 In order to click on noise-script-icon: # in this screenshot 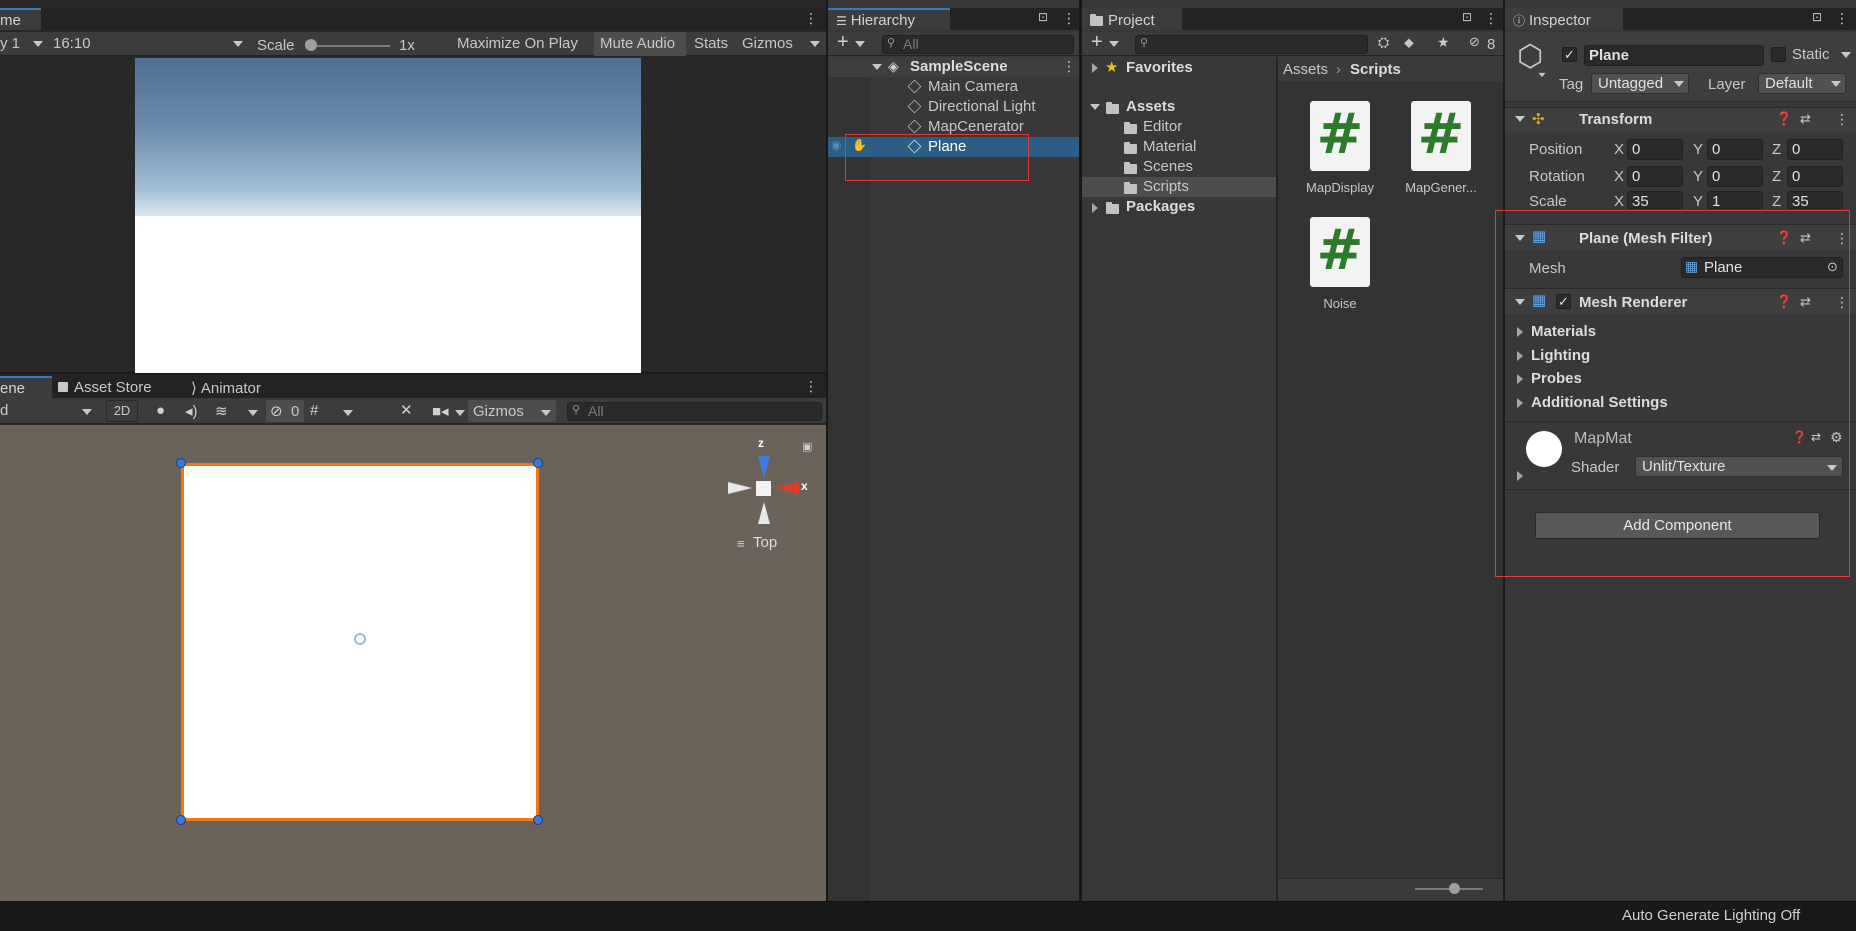, I will do `click(1340, 252)`.